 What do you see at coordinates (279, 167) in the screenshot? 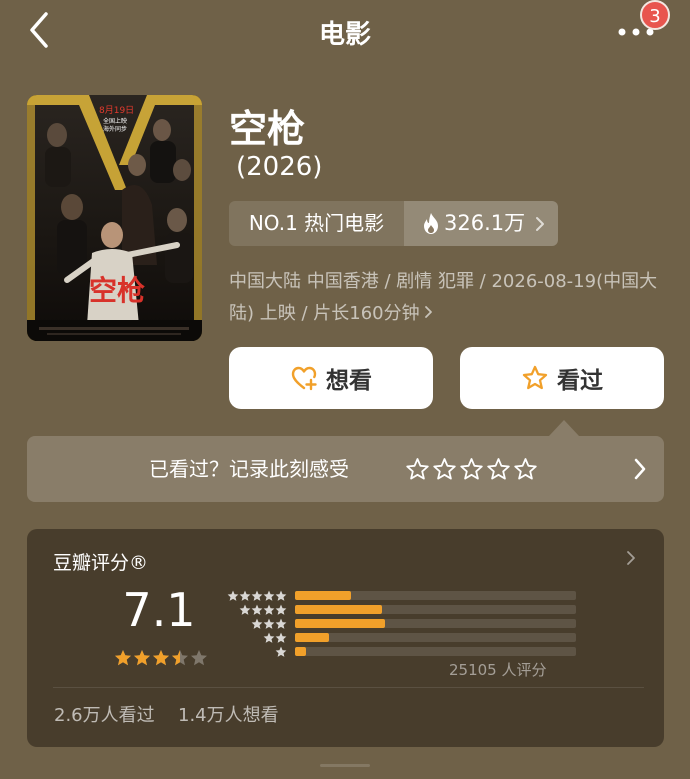
I see `movie-year: (2026)` at bounding box center [279, 167].